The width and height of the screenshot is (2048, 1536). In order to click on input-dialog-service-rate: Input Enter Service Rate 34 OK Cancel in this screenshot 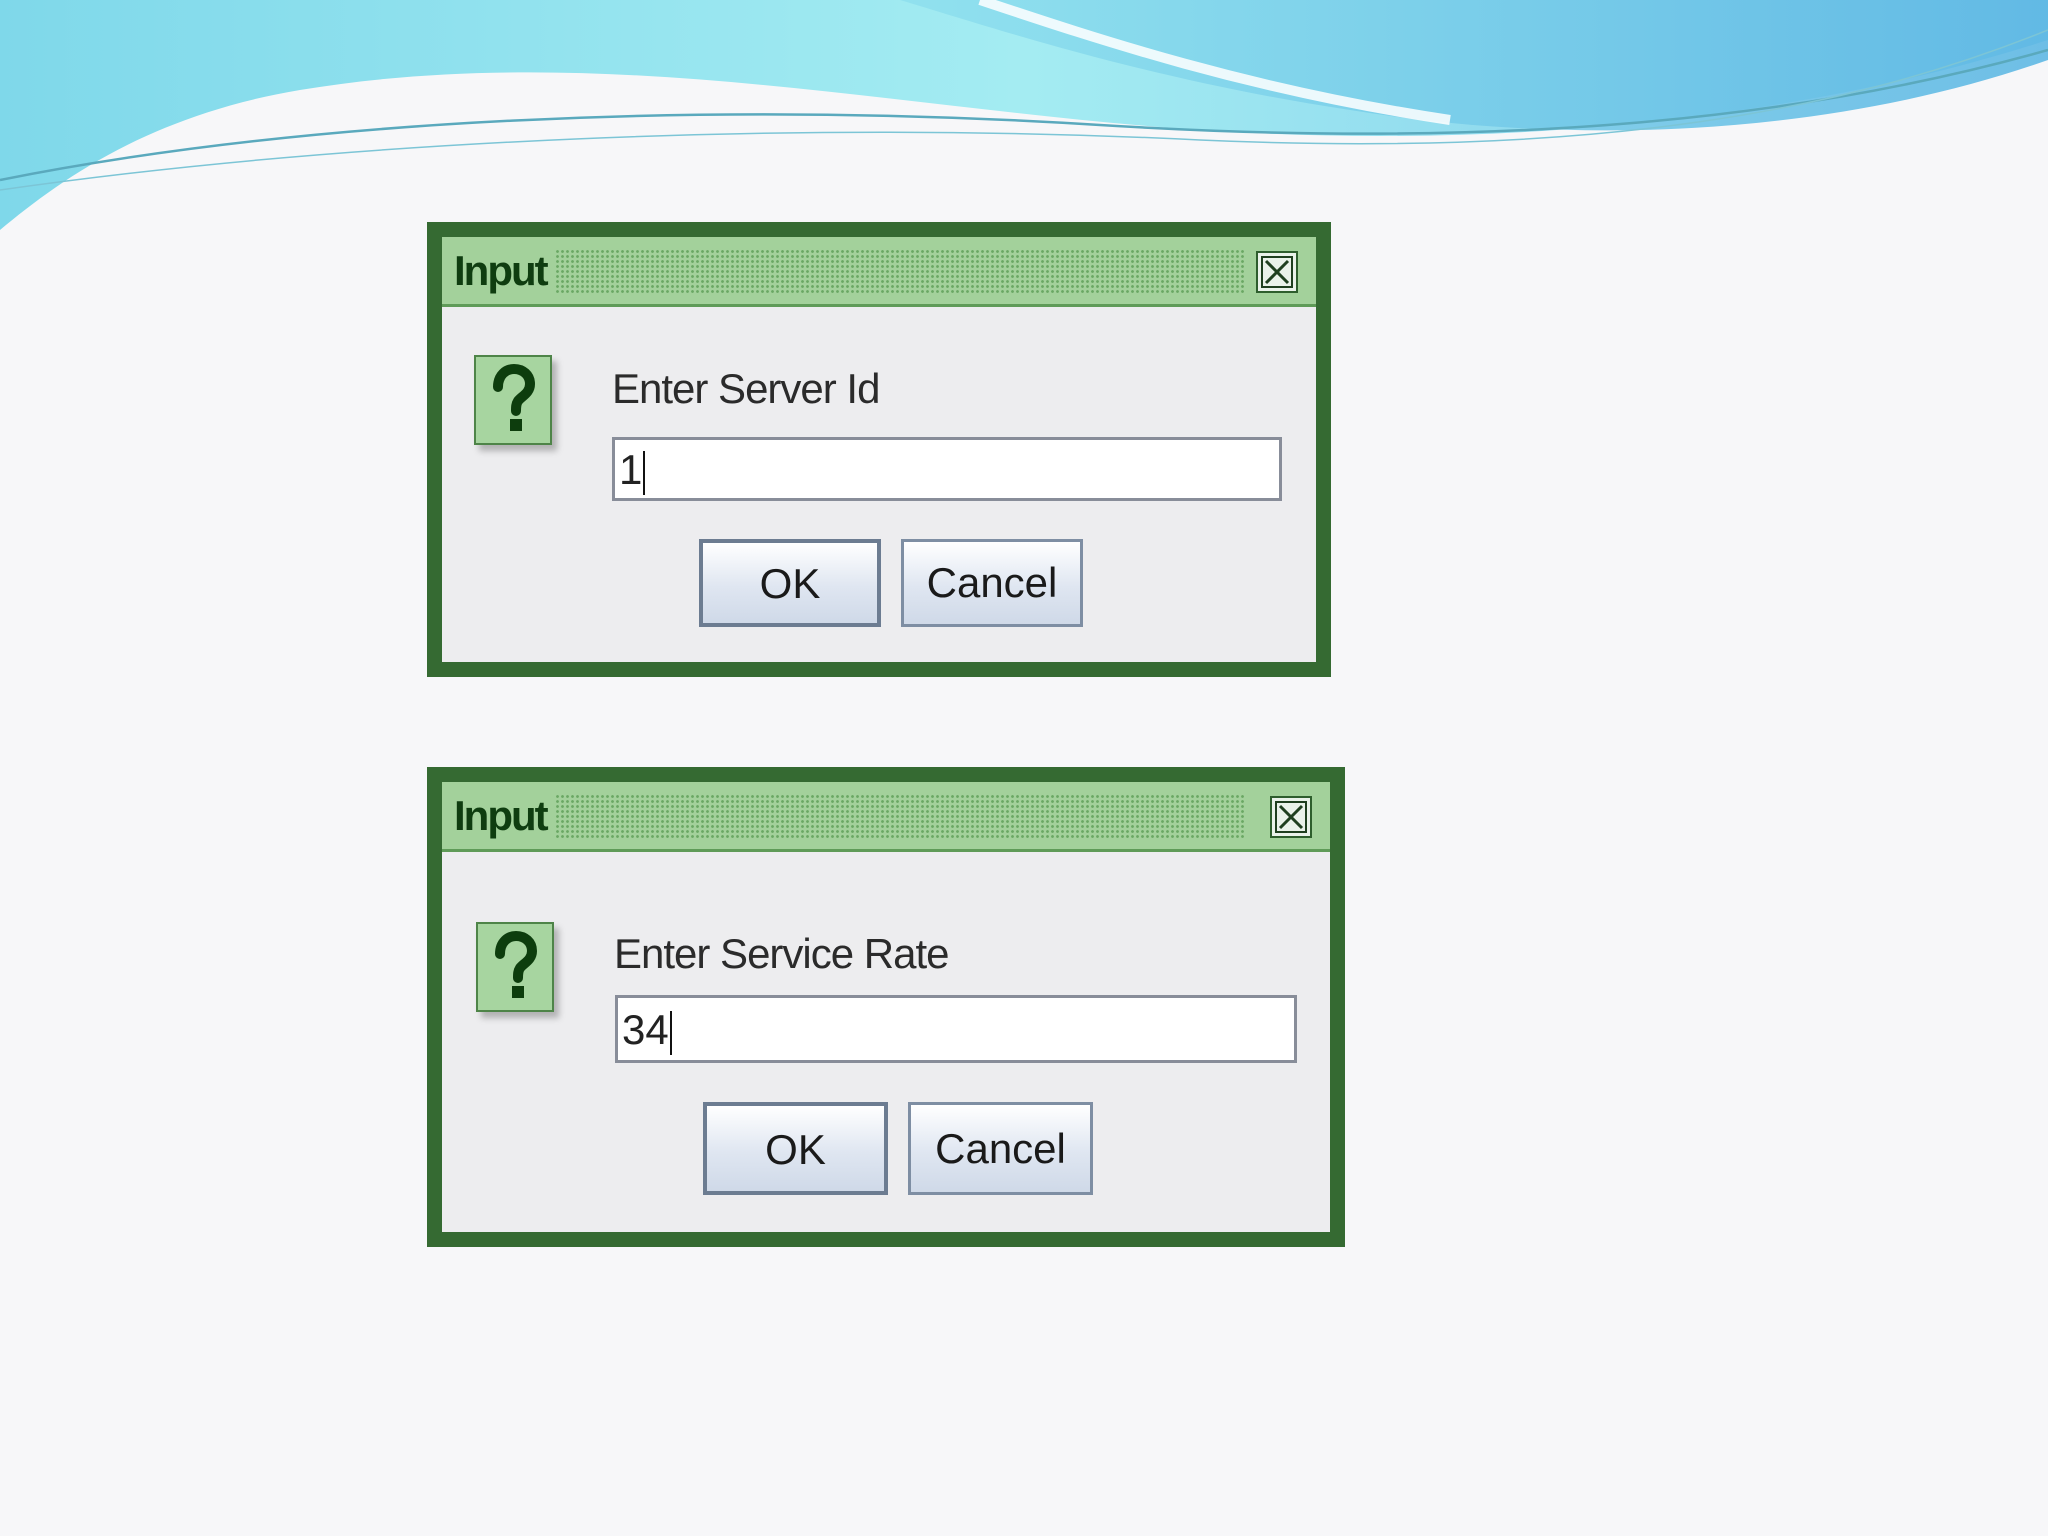, I will do `click(886, 1007)`.